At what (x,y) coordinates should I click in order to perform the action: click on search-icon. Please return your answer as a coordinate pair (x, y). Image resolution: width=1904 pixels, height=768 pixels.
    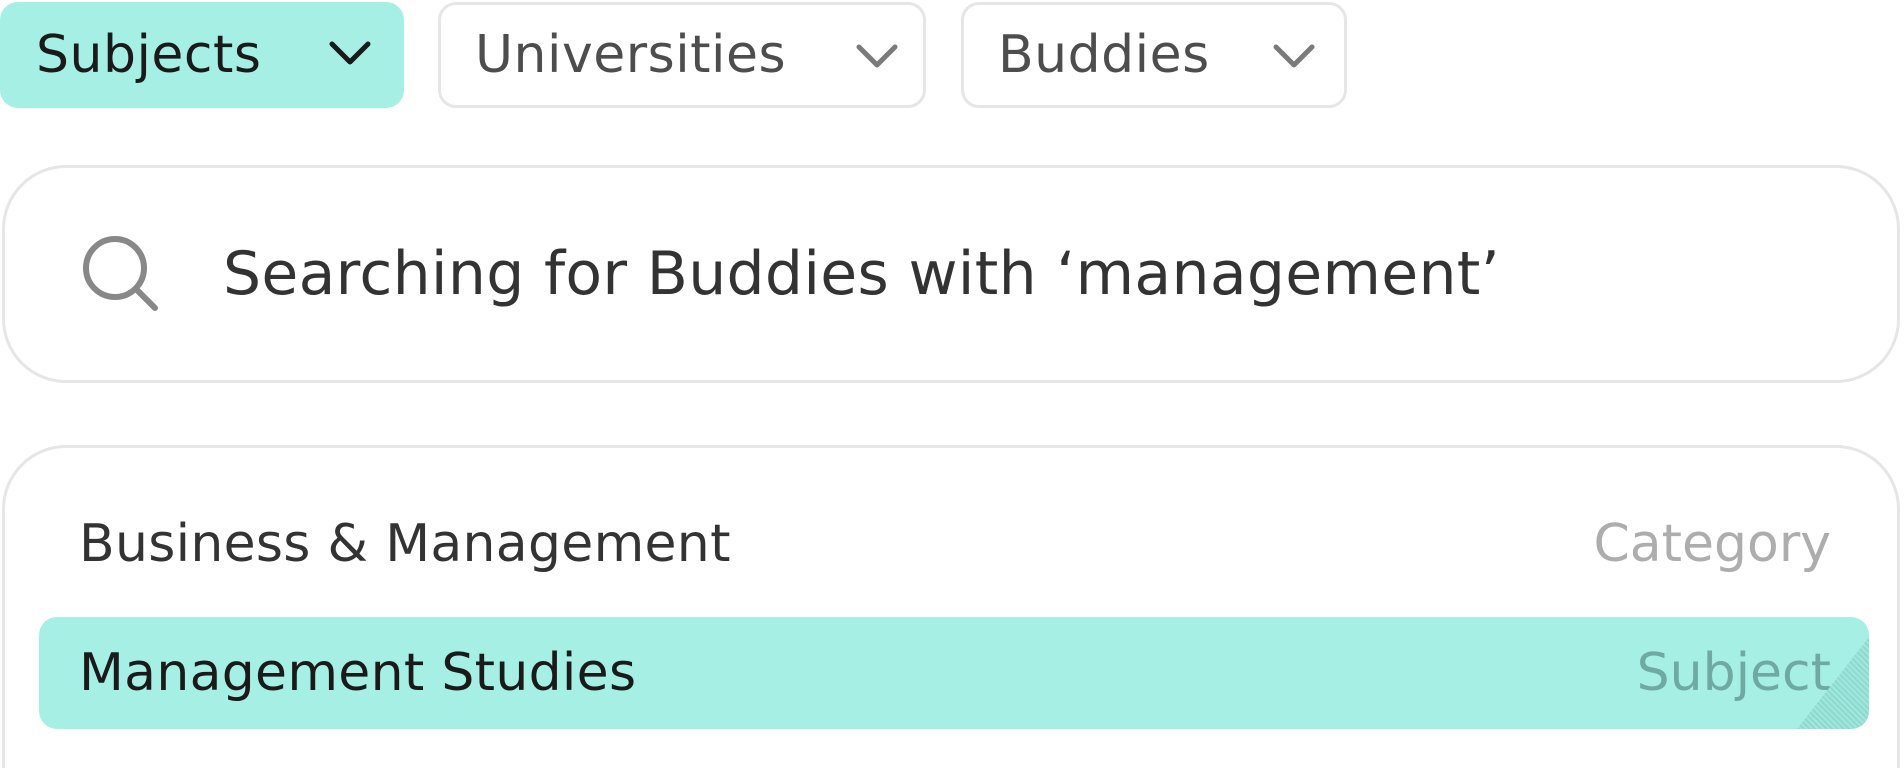
    Looking at the image, I should click on (120, 273).